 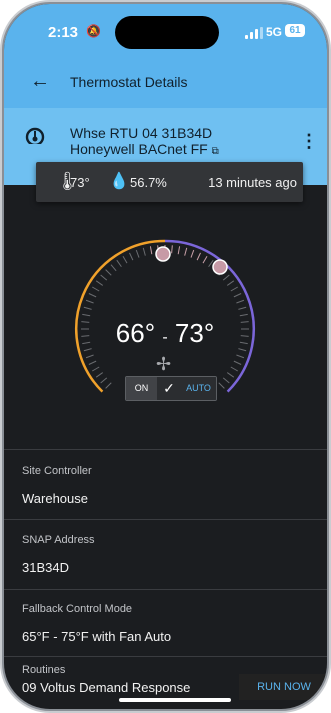 I want to click on arrow-left-icon: ←, so click(x=40, y=81).